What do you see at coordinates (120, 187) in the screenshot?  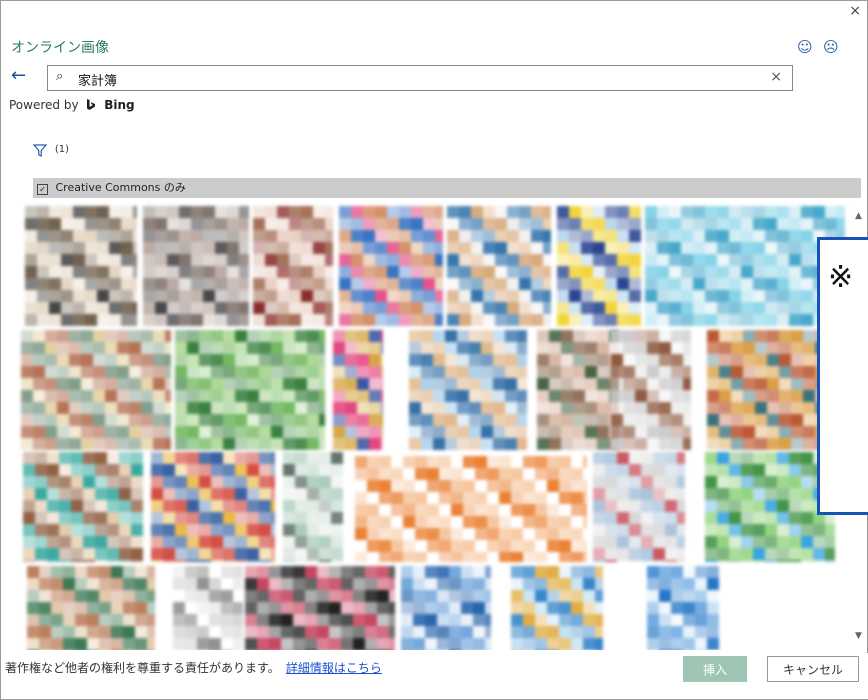 I see `creative-commons-label: Creative Commons のみ` at bounding box center [120, 187].